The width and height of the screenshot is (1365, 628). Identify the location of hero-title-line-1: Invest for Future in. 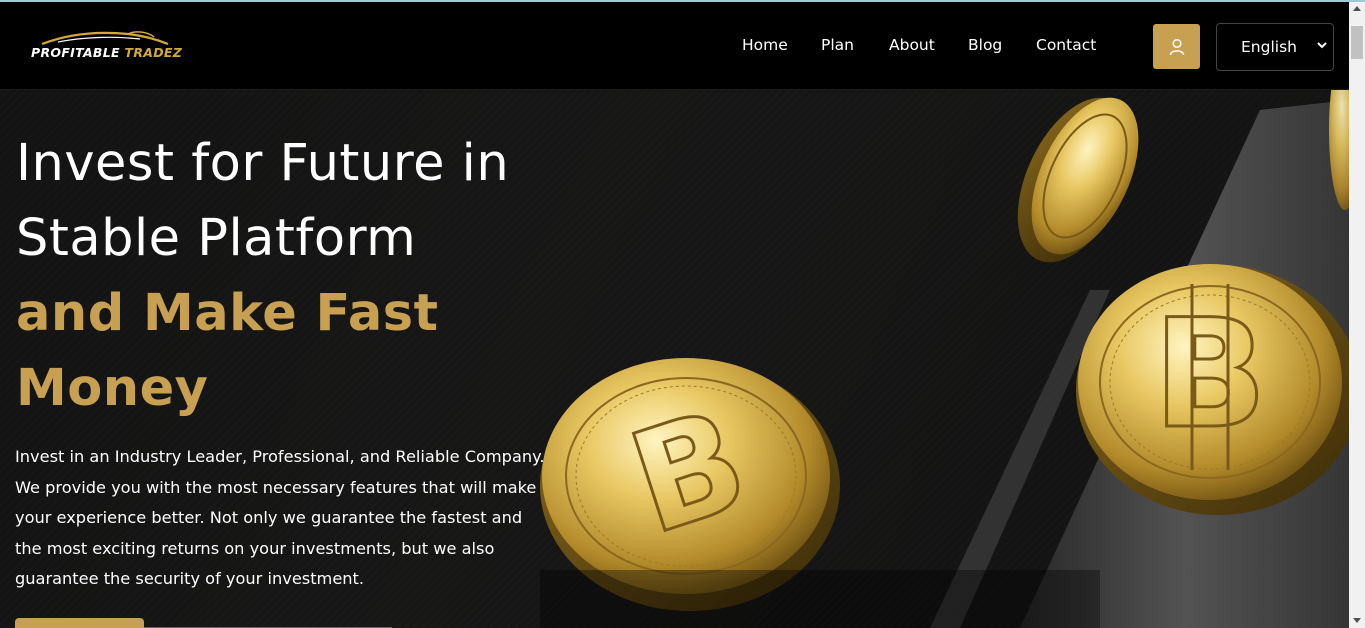
(263, 163).